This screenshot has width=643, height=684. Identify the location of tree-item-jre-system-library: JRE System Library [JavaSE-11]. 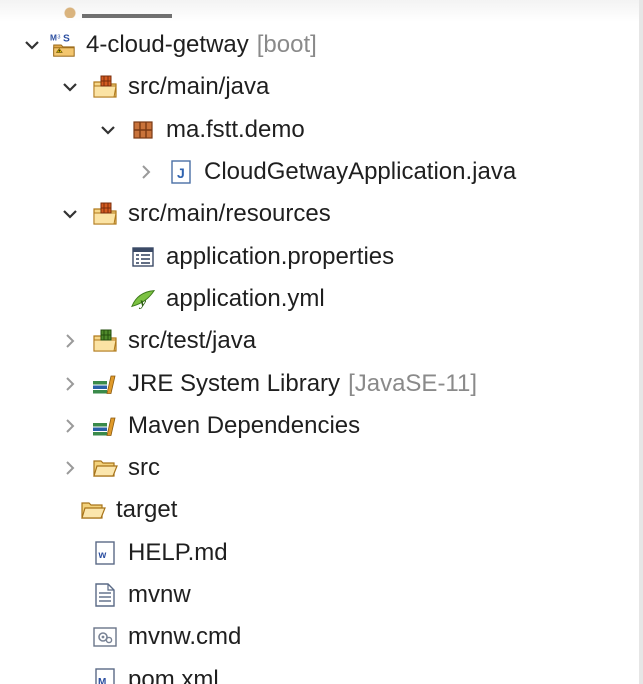
(319, 383).